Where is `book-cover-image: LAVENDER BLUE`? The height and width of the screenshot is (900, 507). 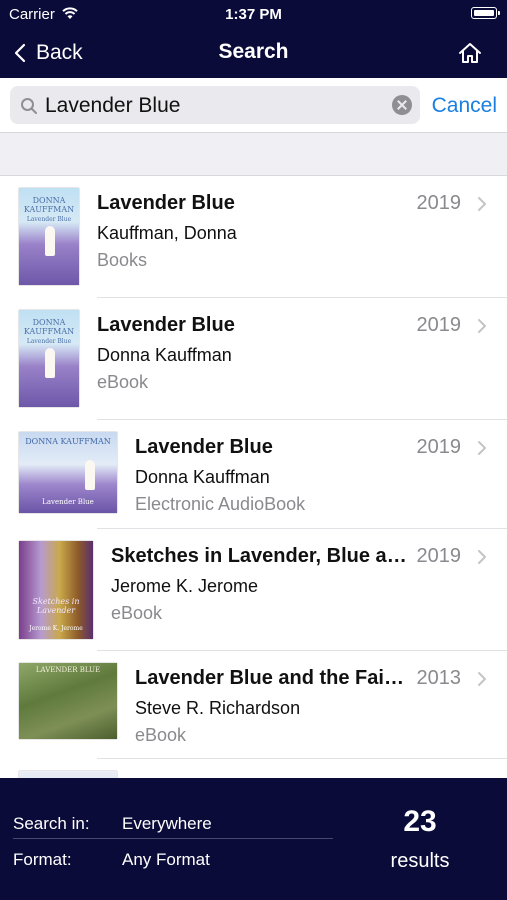
book-cover-image: LAVENDER BLUE is located at coordinates (68, 701).